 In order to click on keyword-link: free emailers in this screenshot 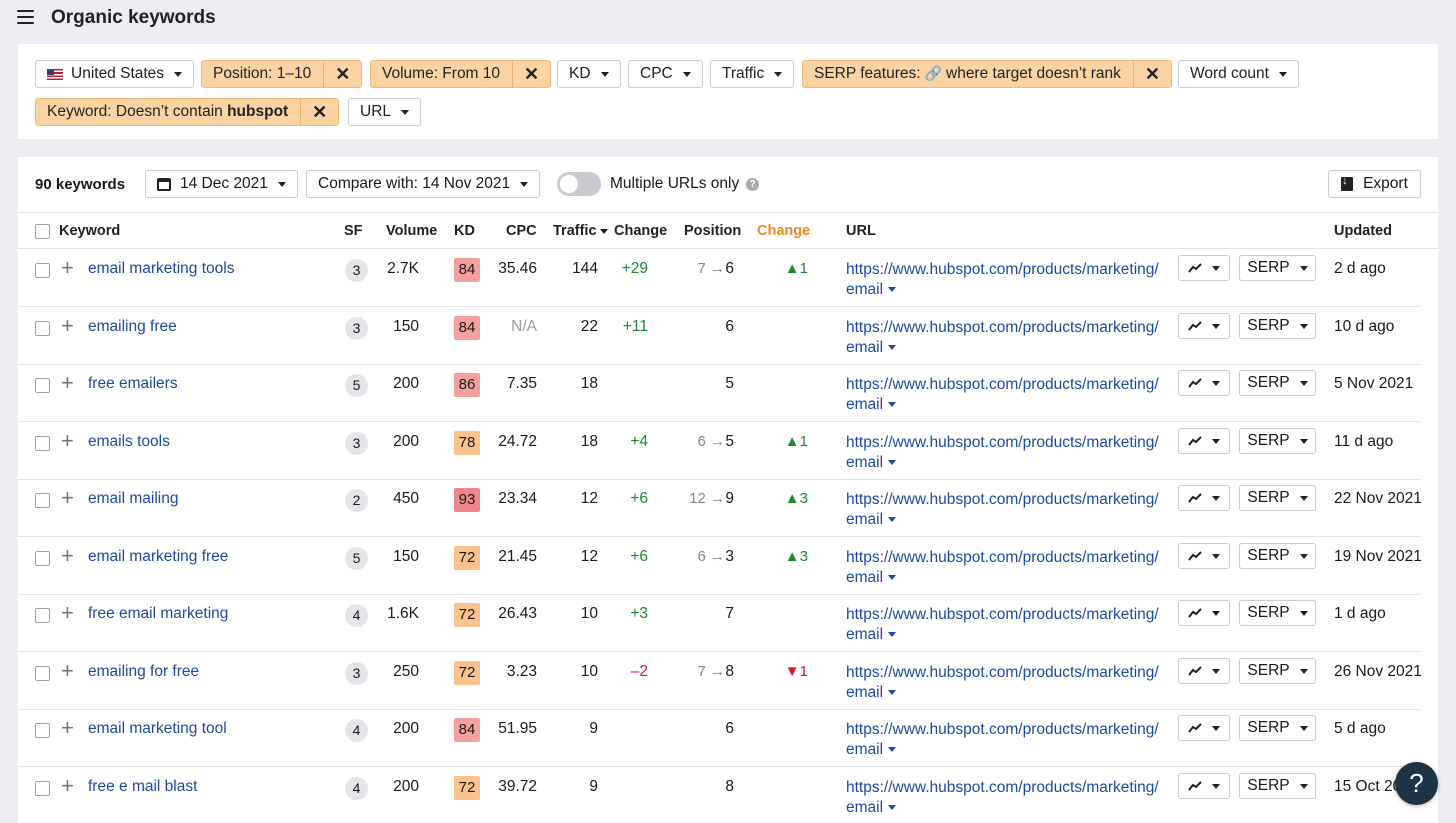, I will do `click(133, 384)`.